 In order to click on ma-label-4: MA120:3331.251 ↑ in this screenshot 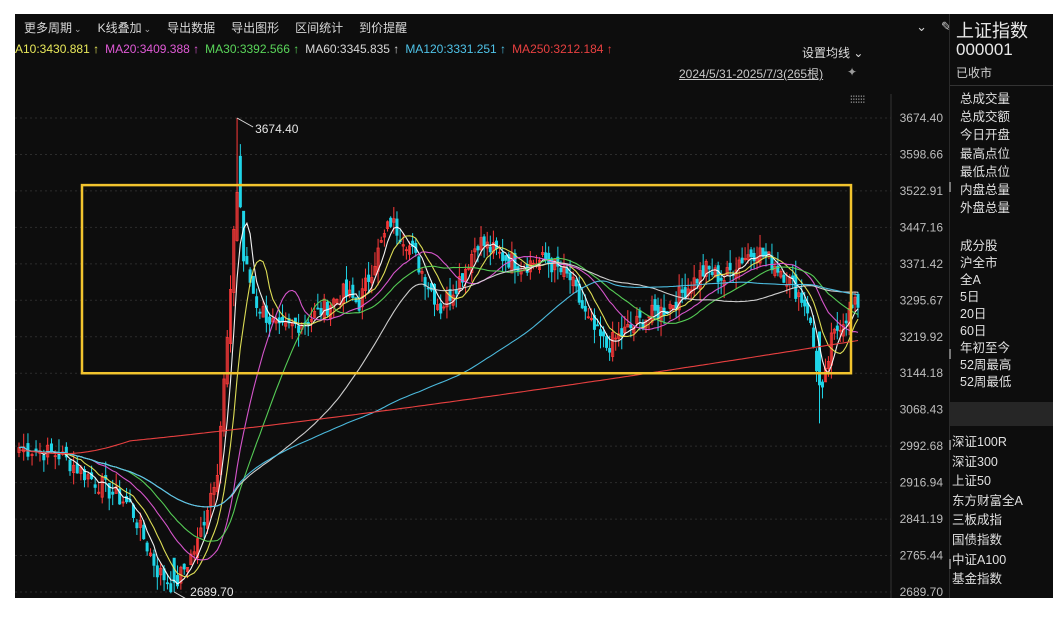, I will do `click(455, 49)`.